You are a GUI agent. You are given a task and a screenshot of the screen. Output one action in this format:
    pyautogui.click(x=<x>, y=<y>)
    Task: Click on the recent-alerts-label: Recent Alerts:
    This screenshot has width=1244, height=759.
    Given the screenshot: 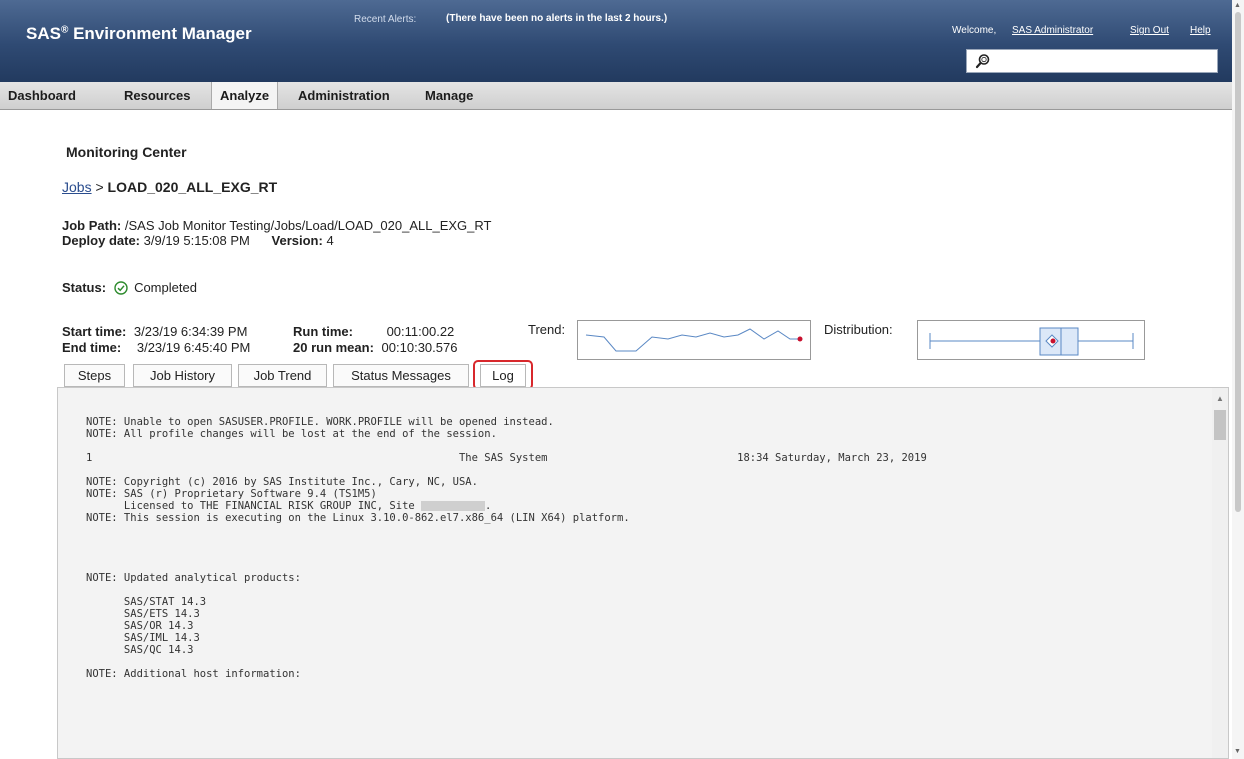 What is the action you would take?
    pyautogui.click(x=385, y=19)
    